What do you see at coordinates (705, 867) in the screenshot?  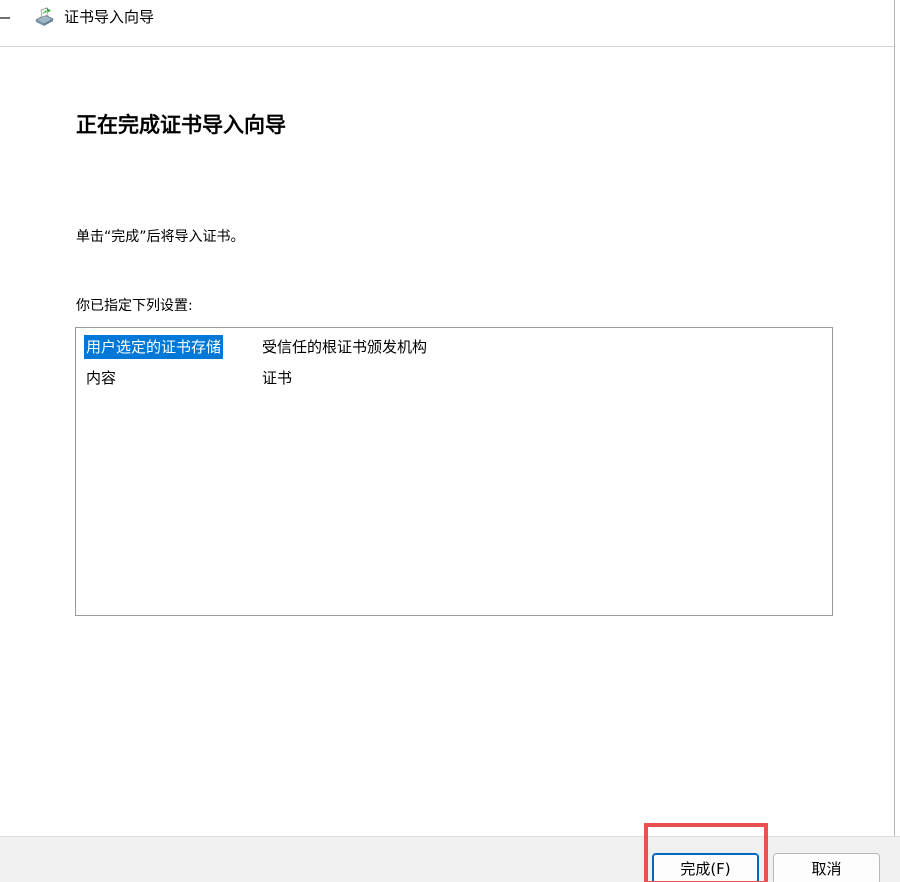 I see `finish-button: 完成(F)` at bounding box center [705, 867].